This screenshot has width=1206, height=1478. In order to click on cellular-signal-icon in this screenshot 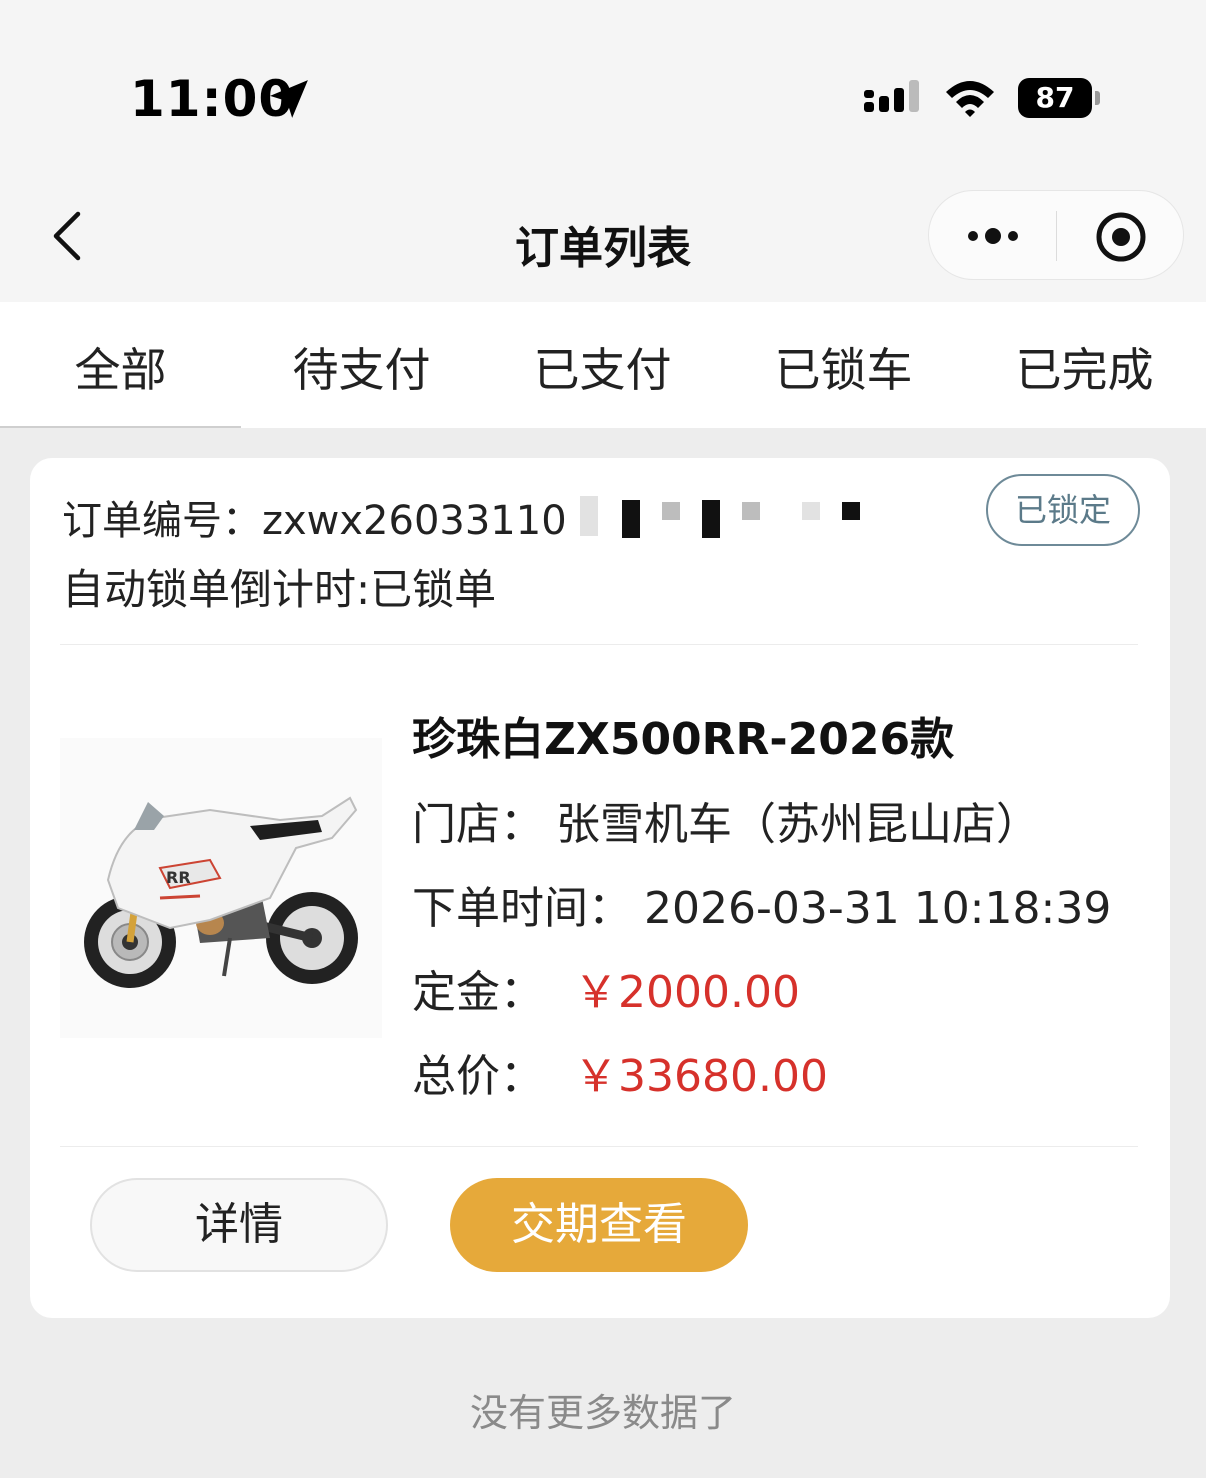, I will do `click(891, 96)`.